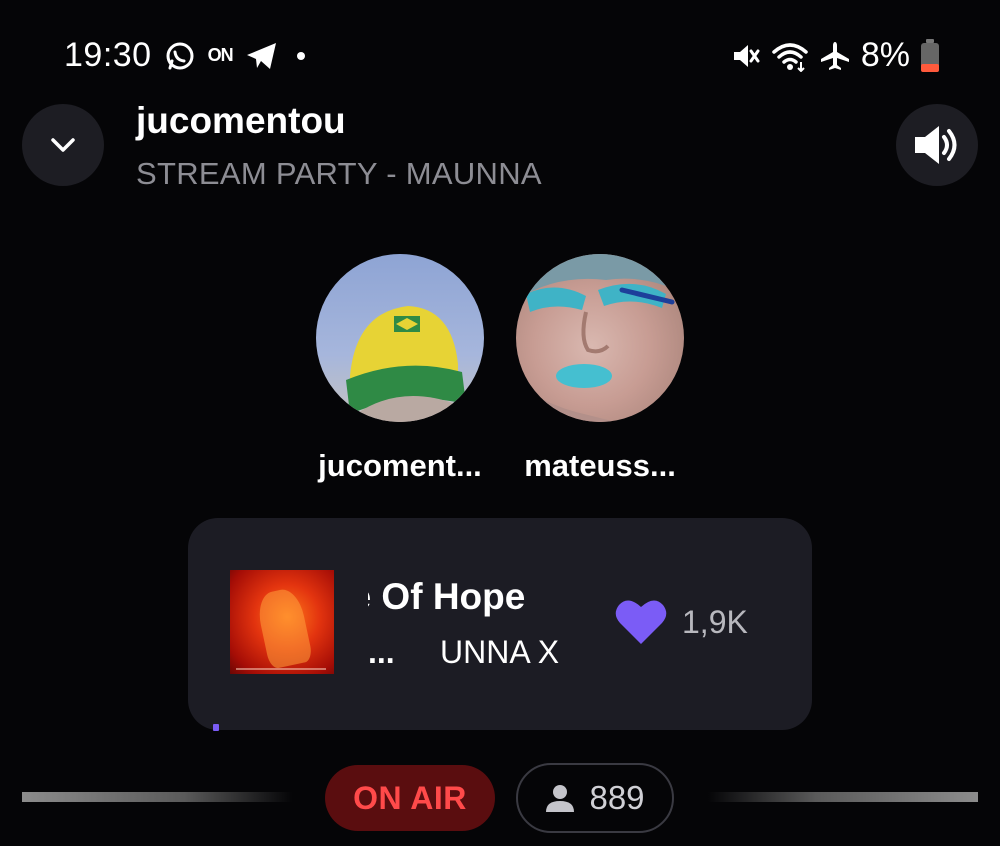 Image resolution: width=1000 pixels, height=846 pixels. What do you see at coordinates (500, 652) in the screenshot?
I see `track-artist: UNNA X` at bounding box center [500, 652].